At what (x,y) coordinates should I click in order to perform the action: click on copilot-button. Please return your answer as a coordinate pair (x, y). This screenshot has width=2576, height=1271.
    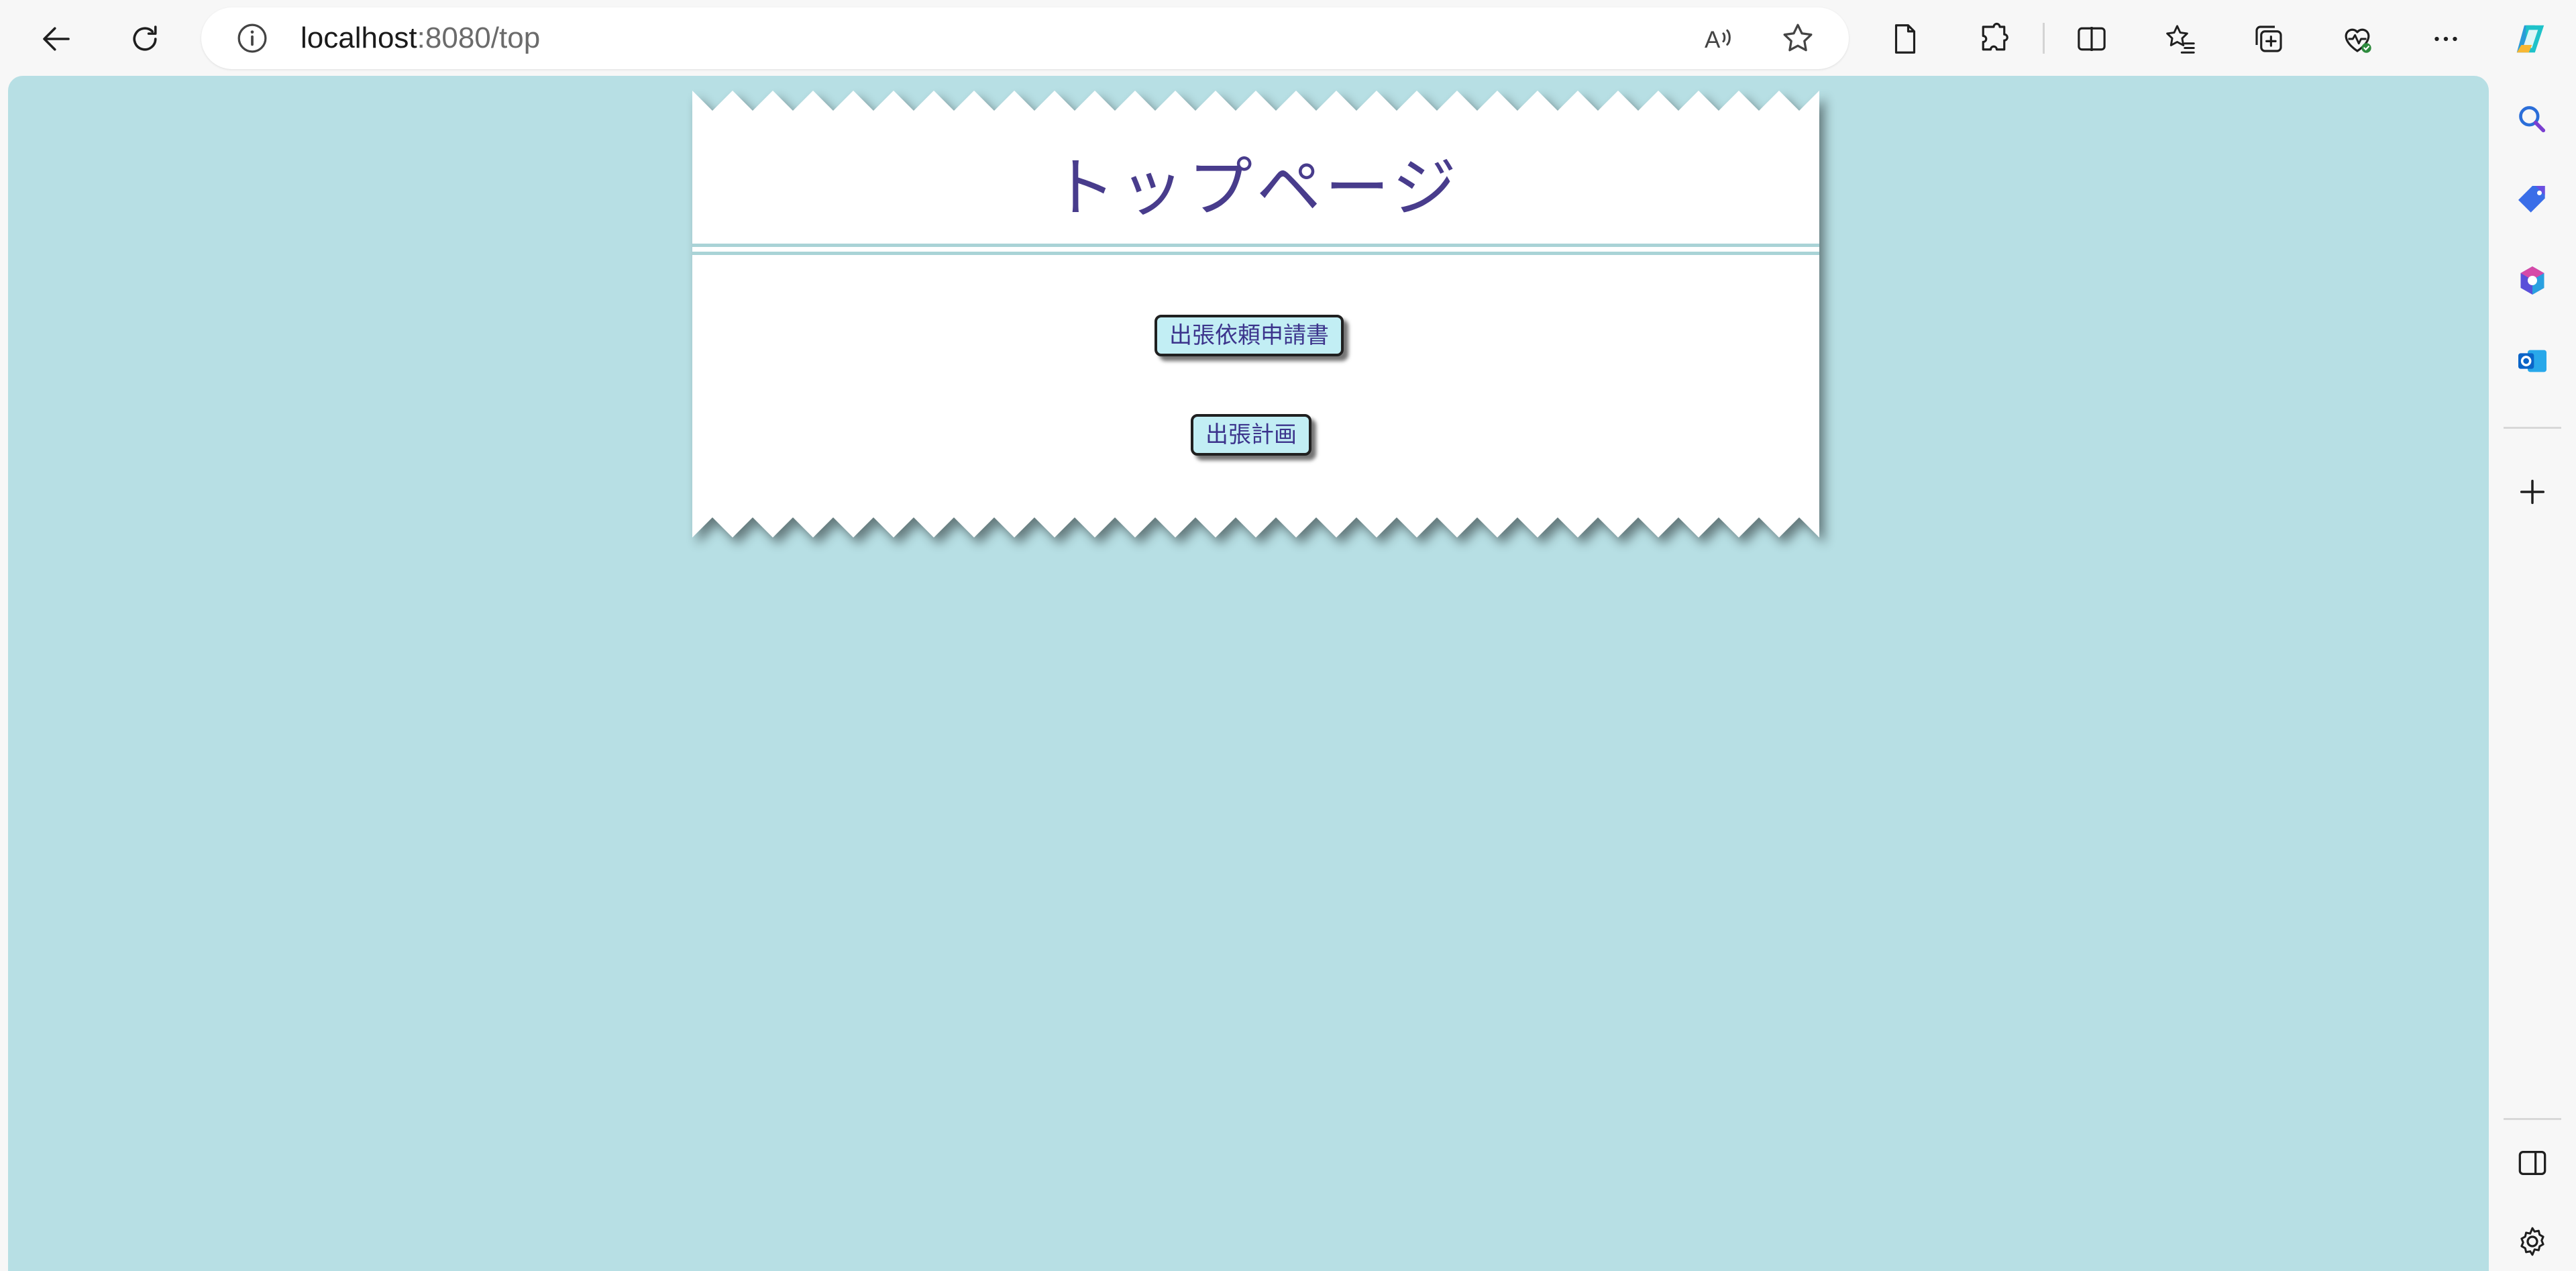
    Looking at the image, I should click on (2530, 38).